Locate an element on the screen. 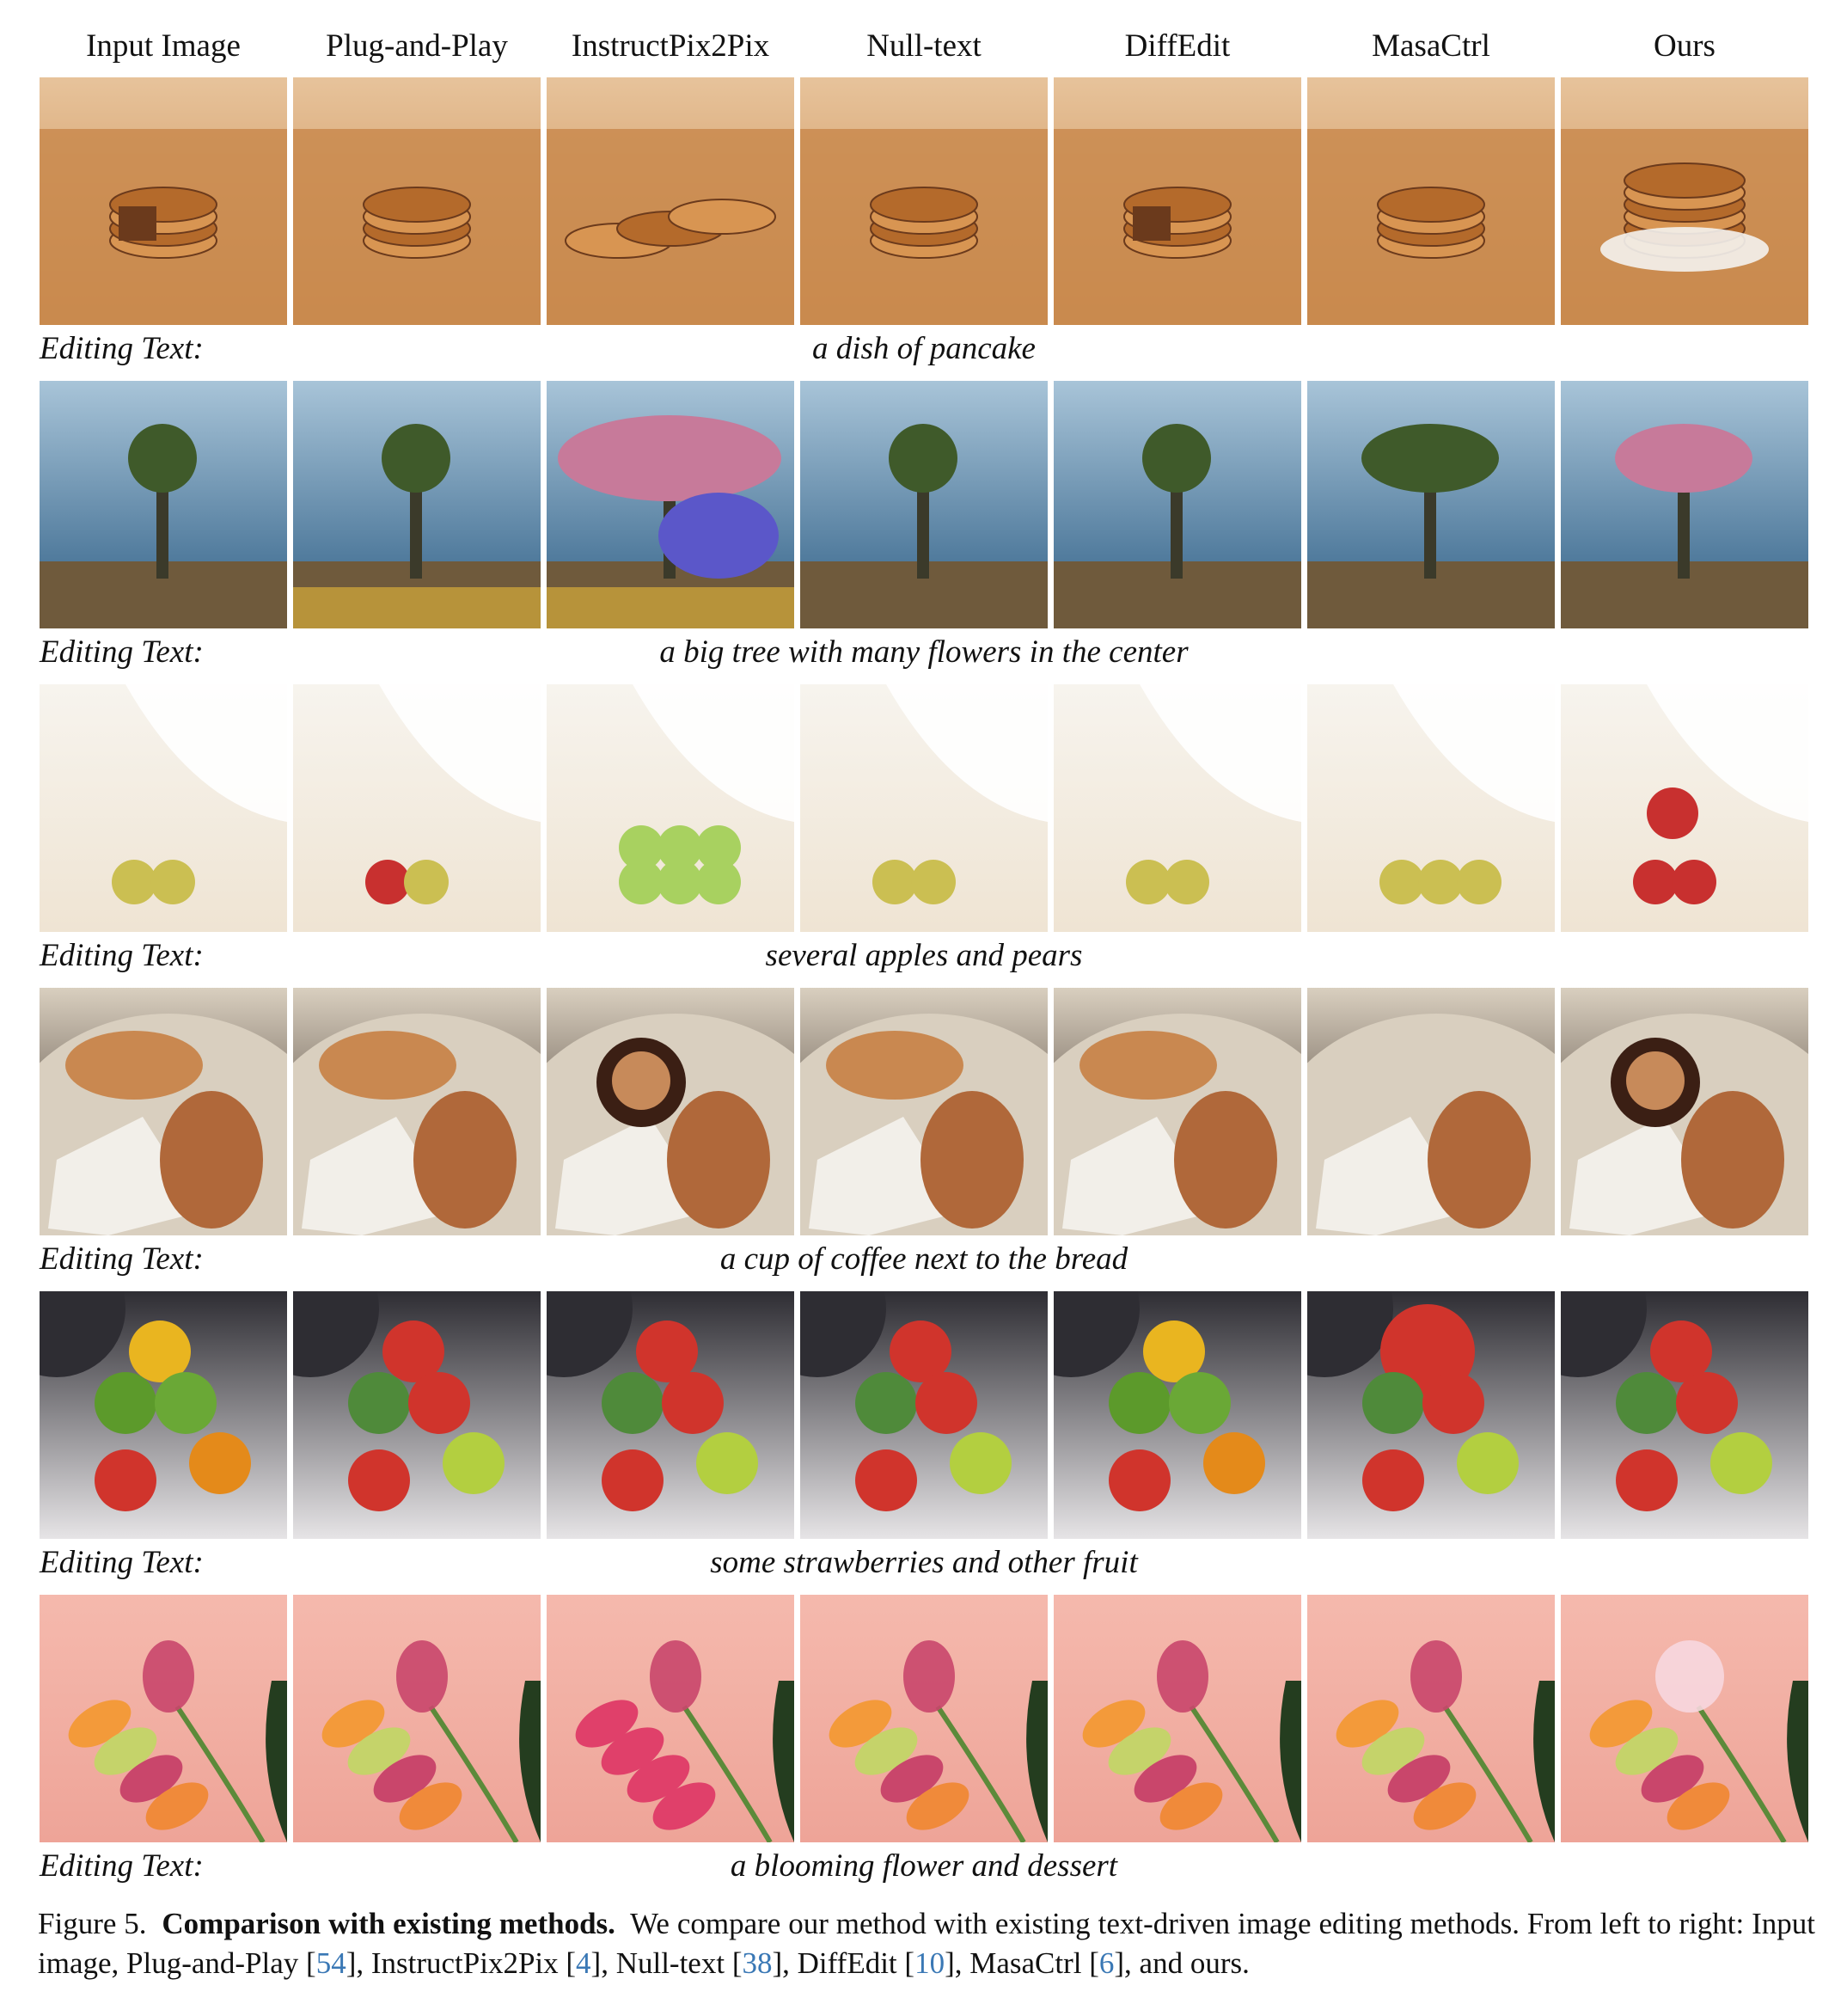 This screenshot has width=1847, height=2016. caption-text-6: ], and ours. is located at coordinates (1182, 1963).